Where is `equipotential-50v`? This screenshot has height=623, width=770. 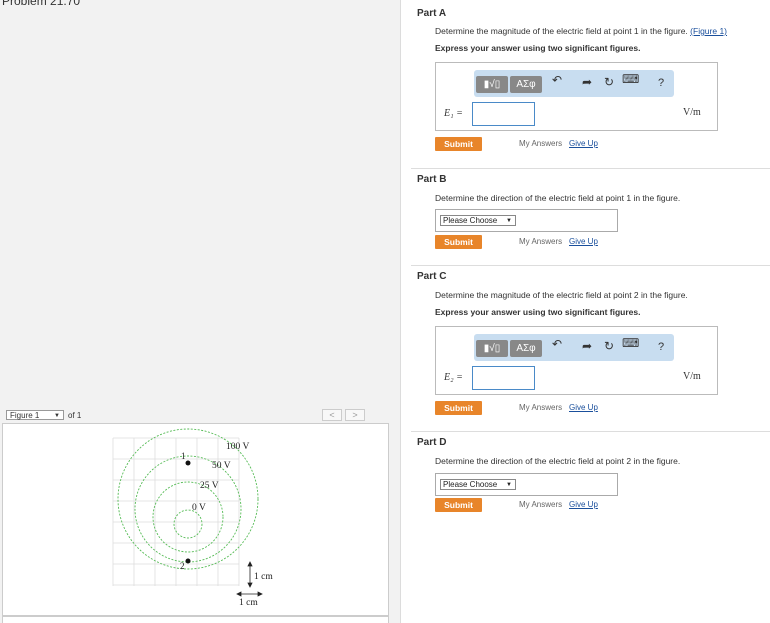 equipotential-50v is located at coordinates (188, 509).